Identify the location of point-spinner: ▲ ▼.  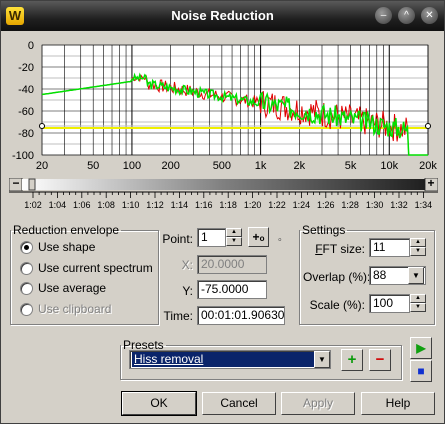
(234, 237).